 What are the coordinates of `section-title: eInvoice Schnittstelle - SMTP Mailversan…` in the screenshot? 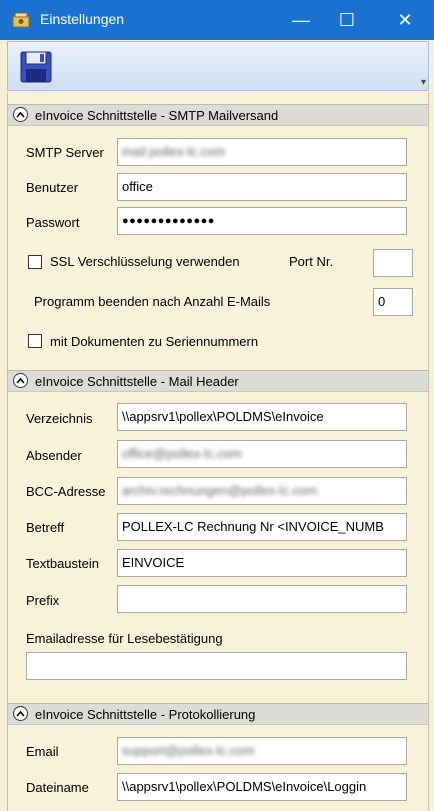 It's located at (157, 115).